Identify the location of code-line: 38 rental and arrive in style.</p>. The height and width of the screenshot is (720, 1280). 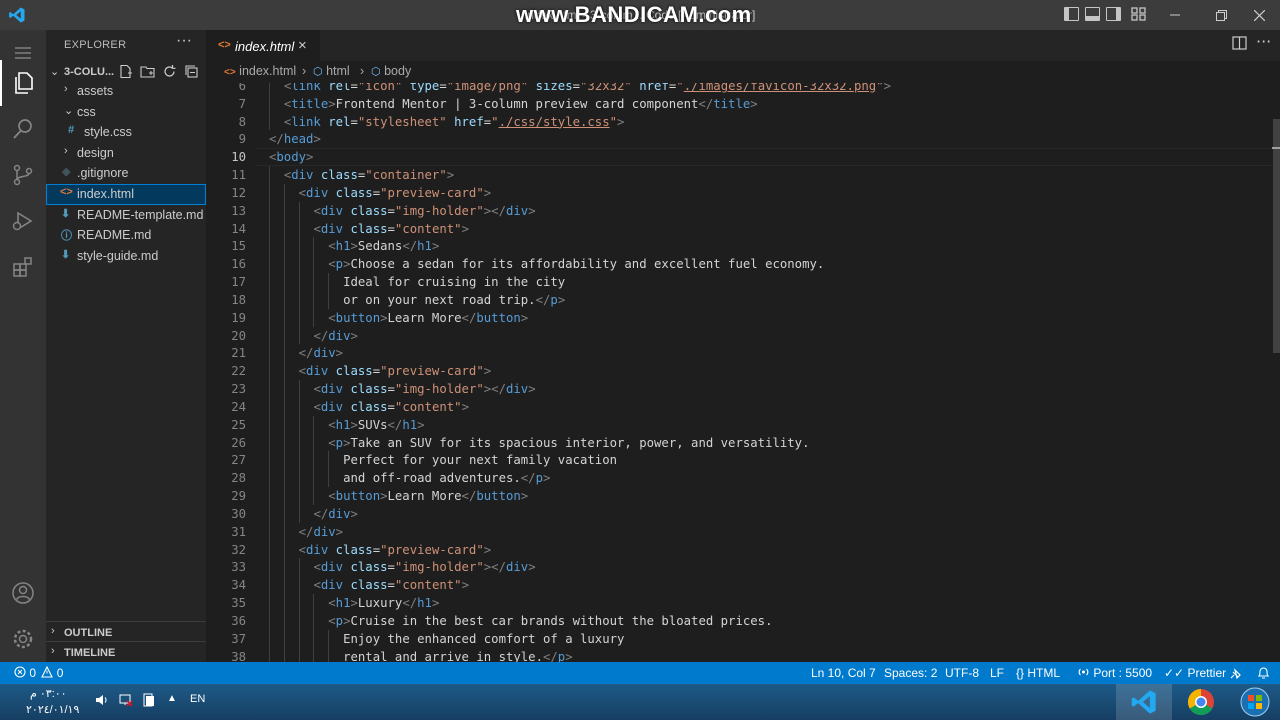
(739, 655).